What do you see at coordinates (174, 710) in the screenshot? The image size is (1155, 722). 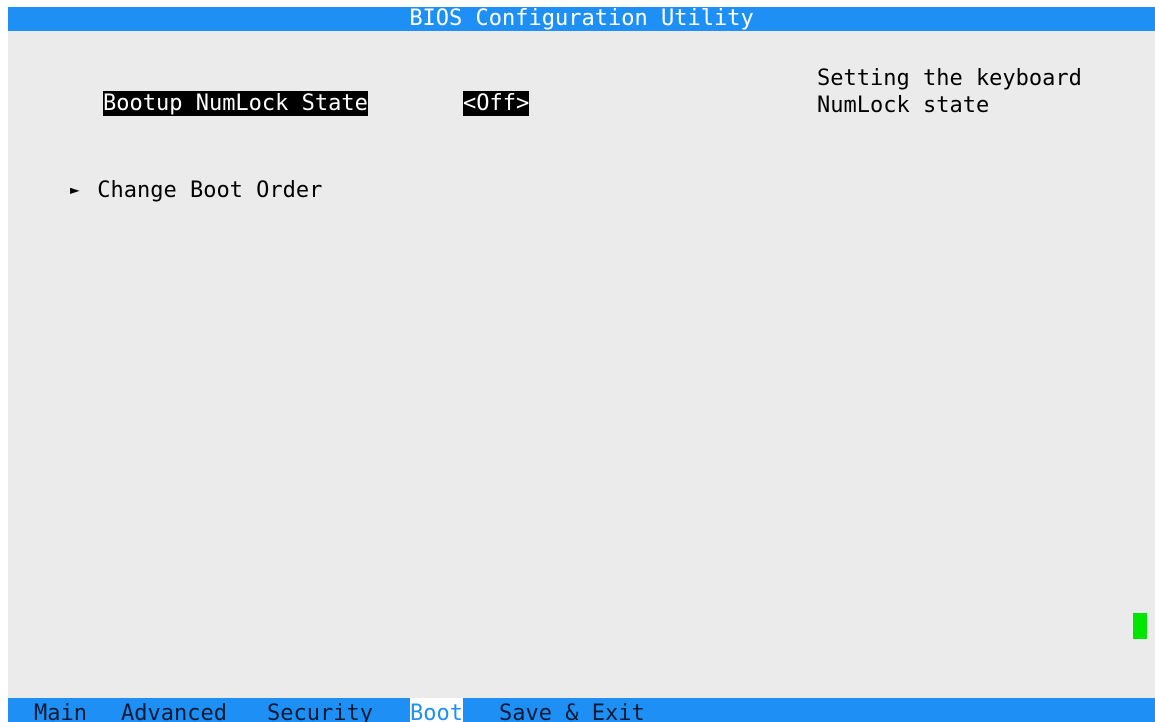 I see `tab-advanced: Advanced` at bounding box center [174, 710].